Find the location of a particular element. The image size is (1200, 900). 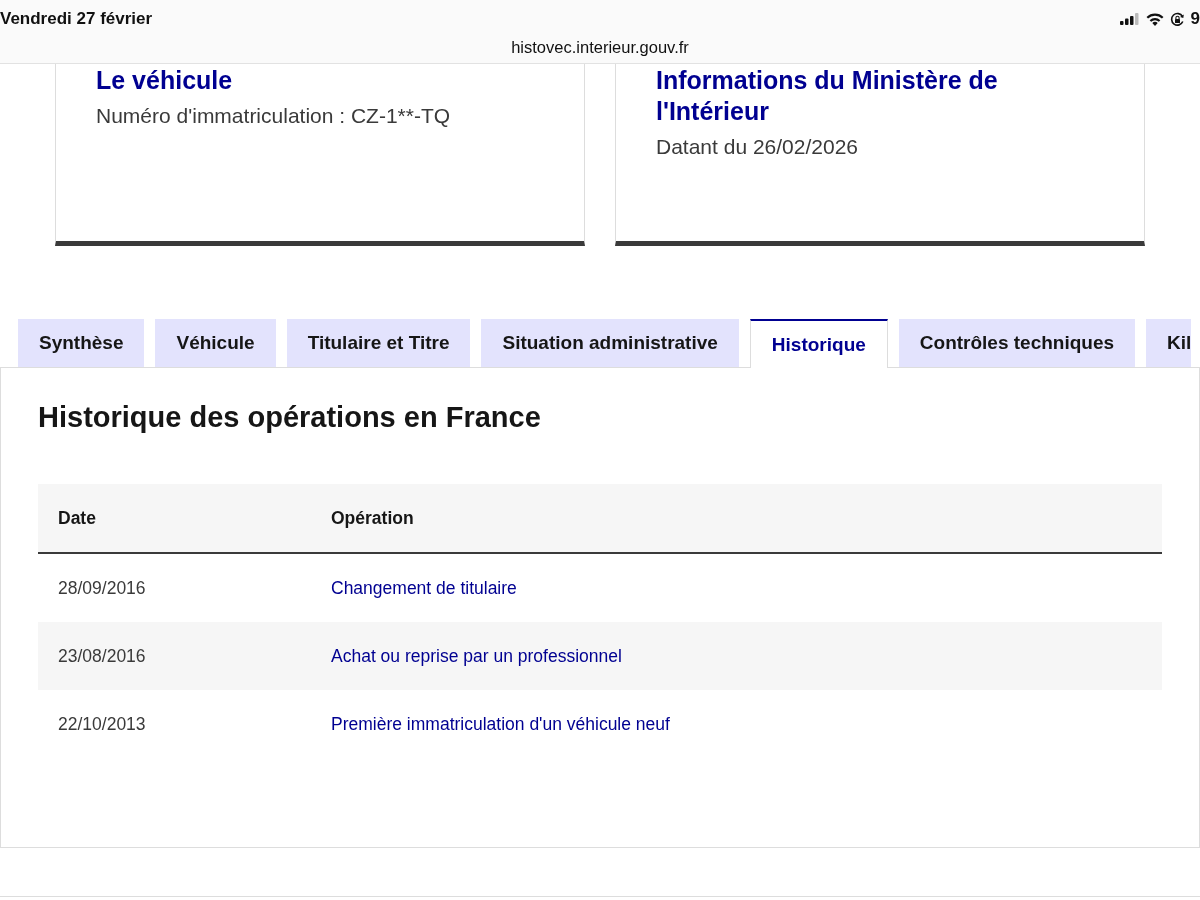

status-date: Vendredi 27 février is located at coordinates (76, 19).